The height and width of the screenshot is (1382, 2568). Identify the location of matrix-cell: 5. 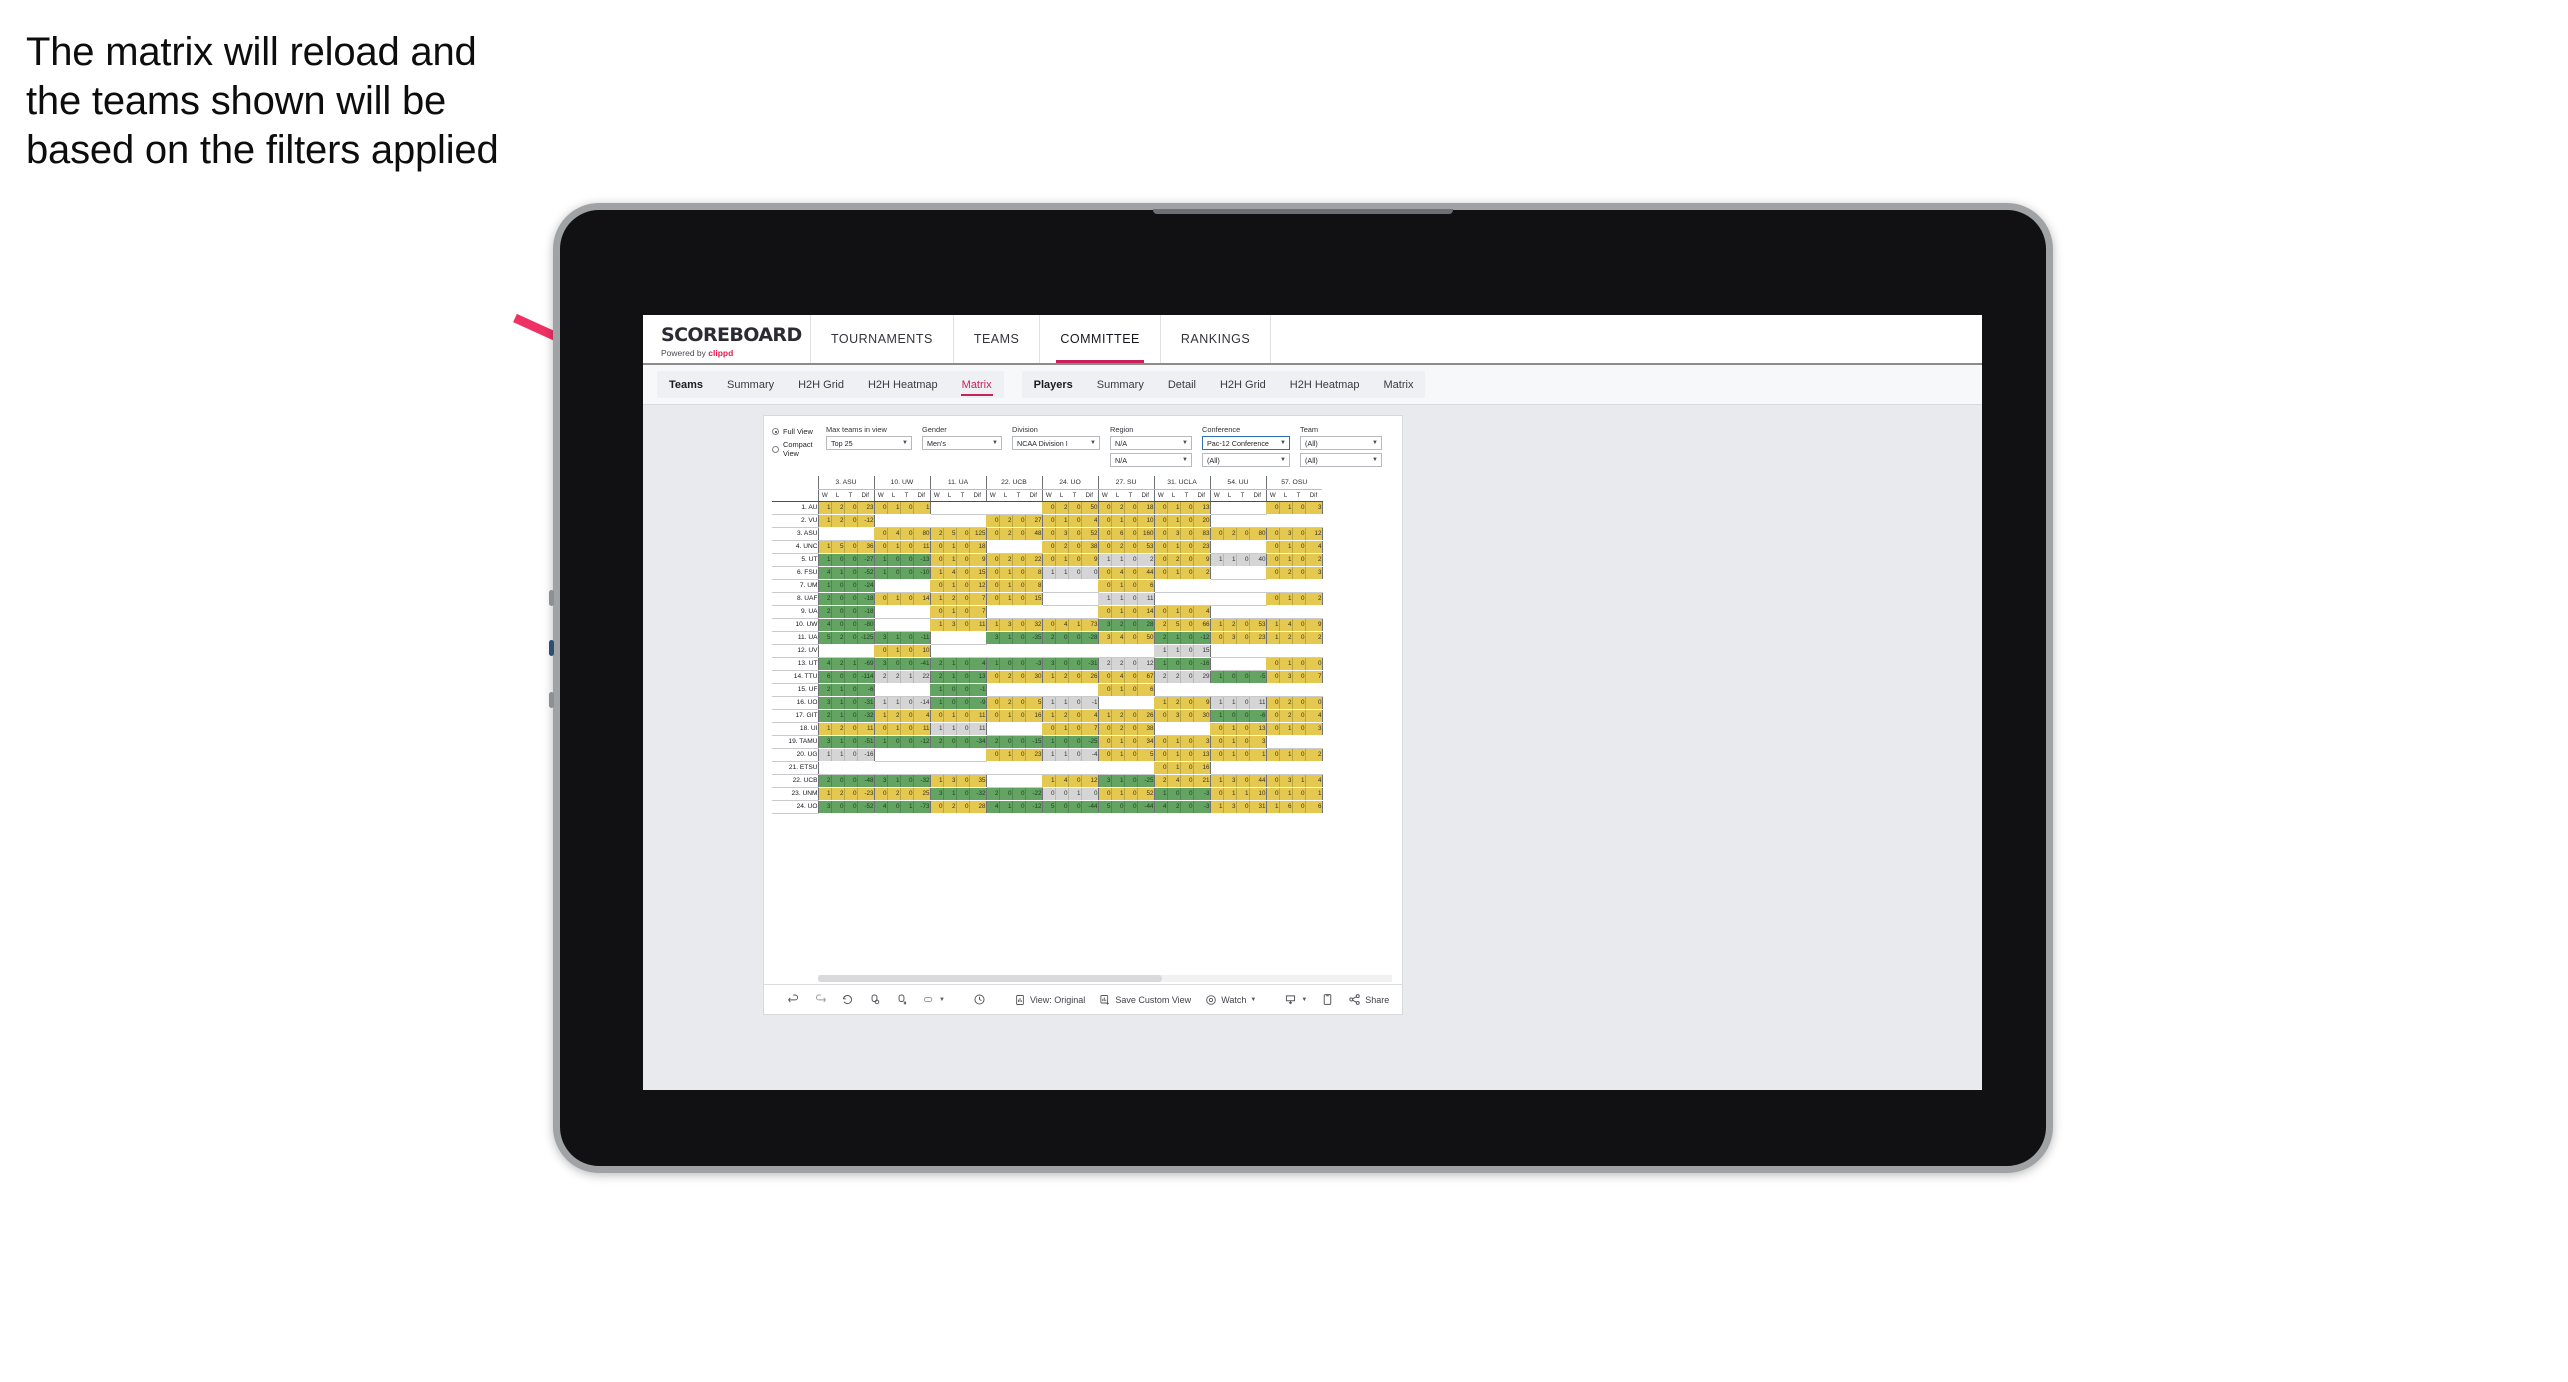
(1034, 703).